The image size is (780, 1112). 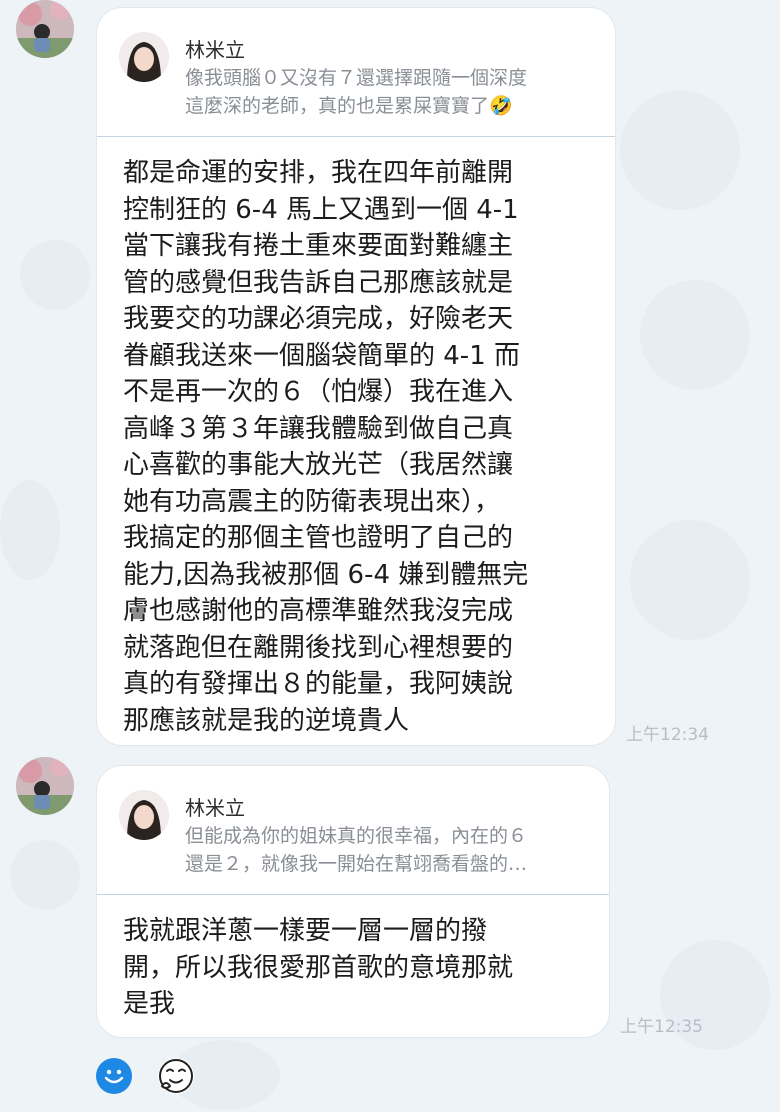 I want to click on message-timestamp: 上午12:35, so click(x=661, y=1027).